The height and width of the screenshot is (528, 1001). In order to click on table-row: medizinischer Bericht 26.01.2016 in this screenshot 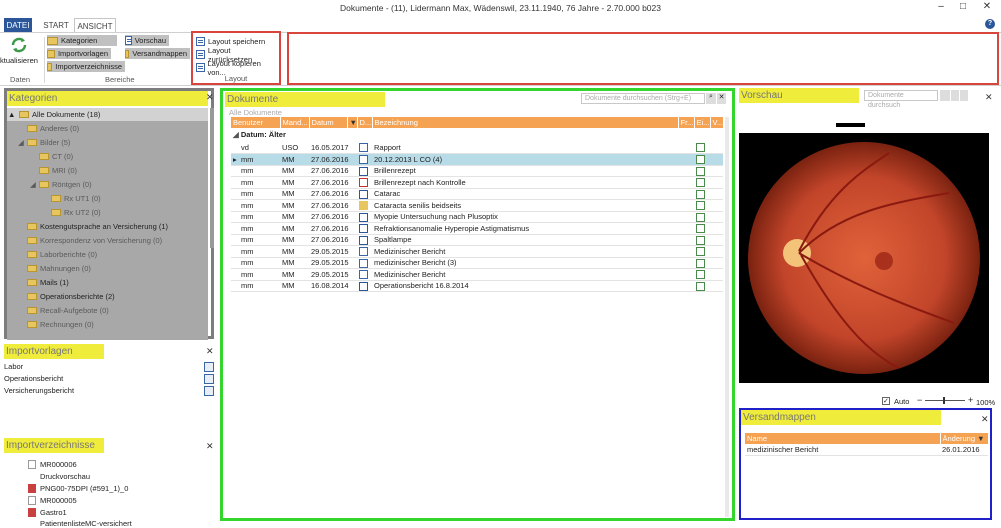, I will do `click(866, 450)`.